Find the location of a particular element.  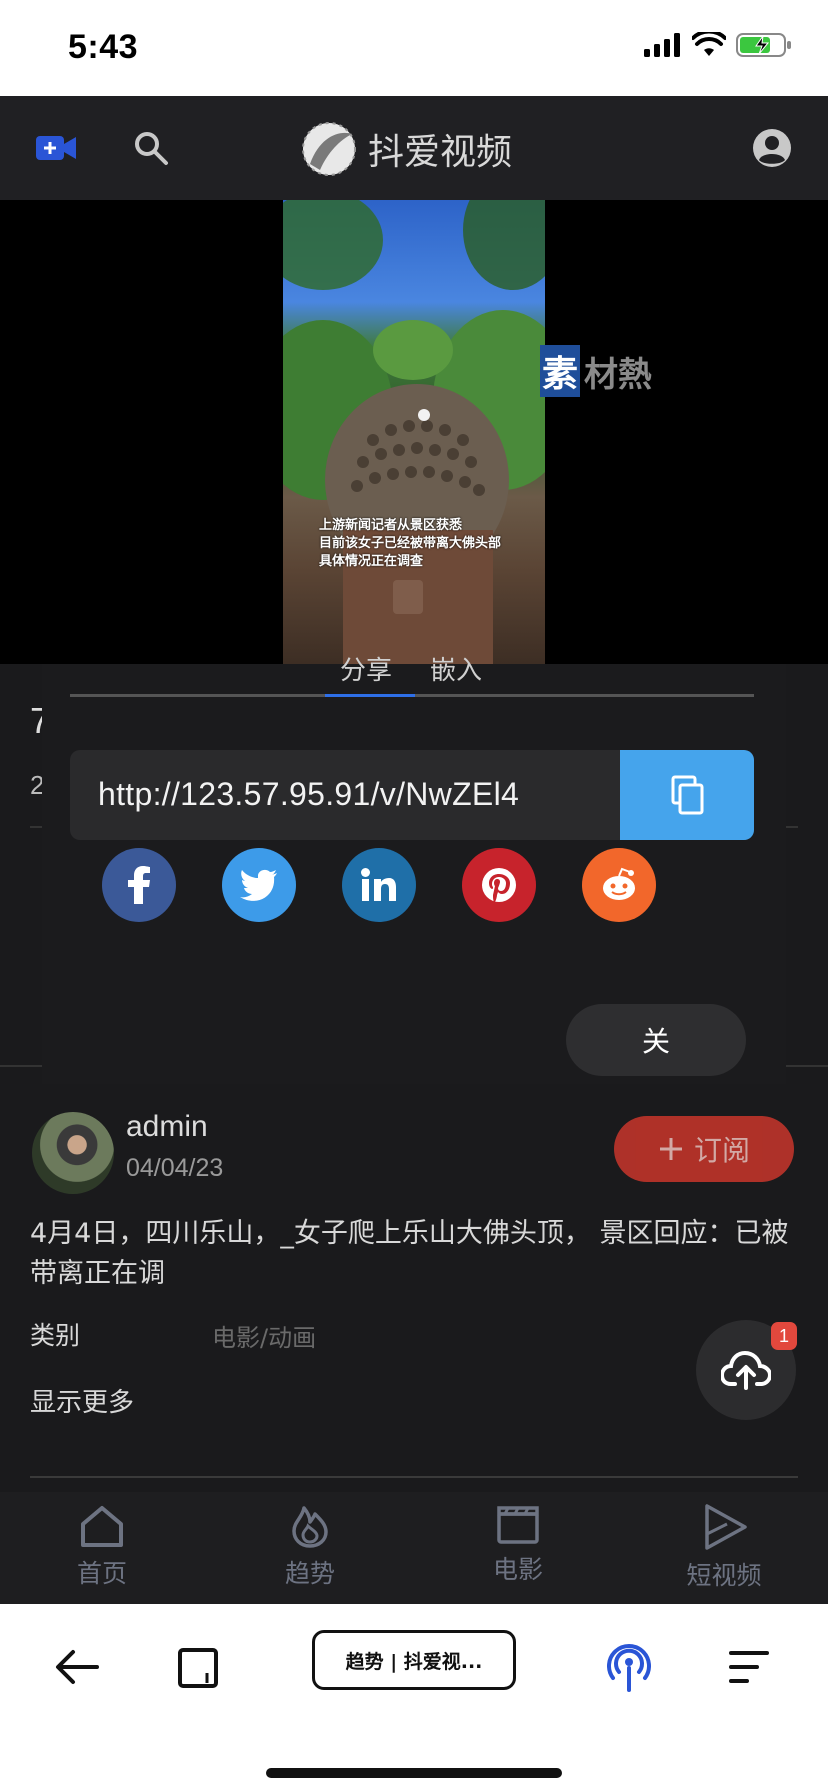

copy-button is located at coordinates (687, 795).